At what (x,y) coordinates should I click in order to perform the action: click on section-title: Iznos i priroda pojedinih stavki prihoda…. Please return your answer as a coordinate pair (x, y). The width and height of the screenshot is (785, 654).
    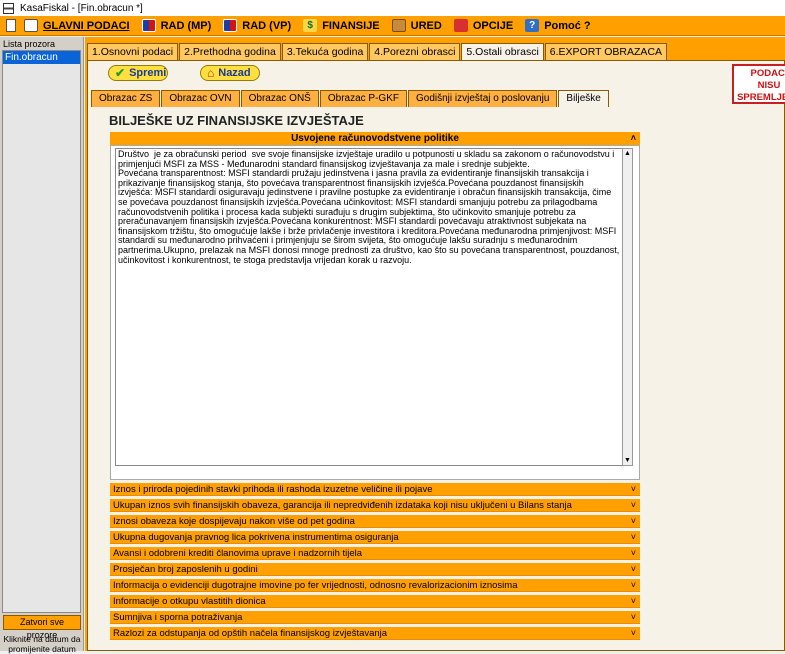
    Looking at the image, I should click on (273, 489).